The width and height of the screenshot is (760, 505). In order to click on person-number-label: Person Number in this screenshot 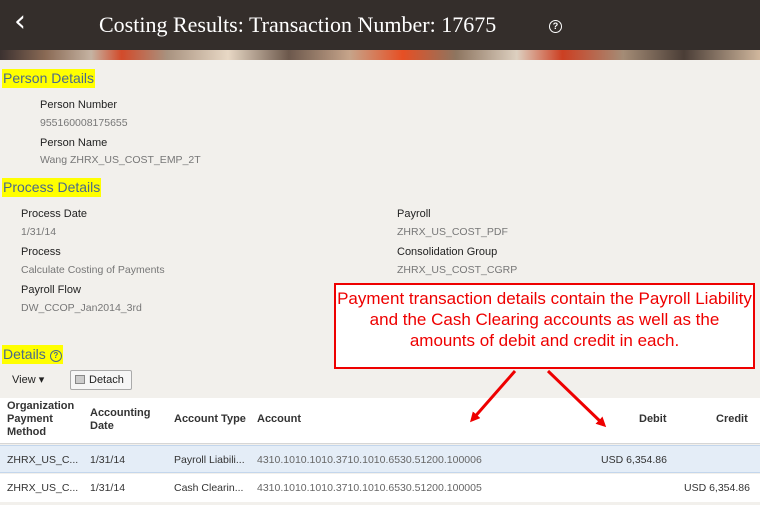, I will do `click(79, 105)`.